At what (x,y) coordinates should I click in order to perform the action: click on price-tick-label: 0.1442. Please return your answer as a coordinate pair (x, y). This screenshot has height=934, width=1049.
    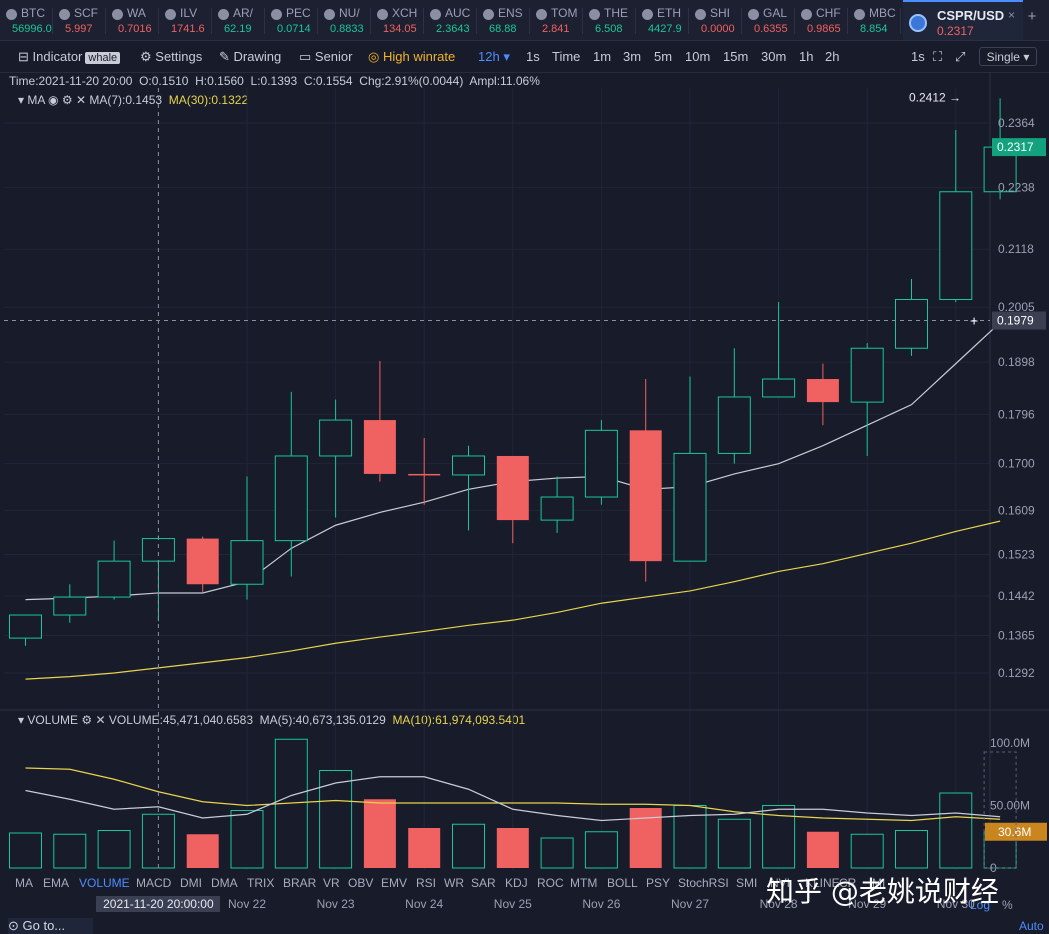
    Looking at the image, I should click on (1016, 596).